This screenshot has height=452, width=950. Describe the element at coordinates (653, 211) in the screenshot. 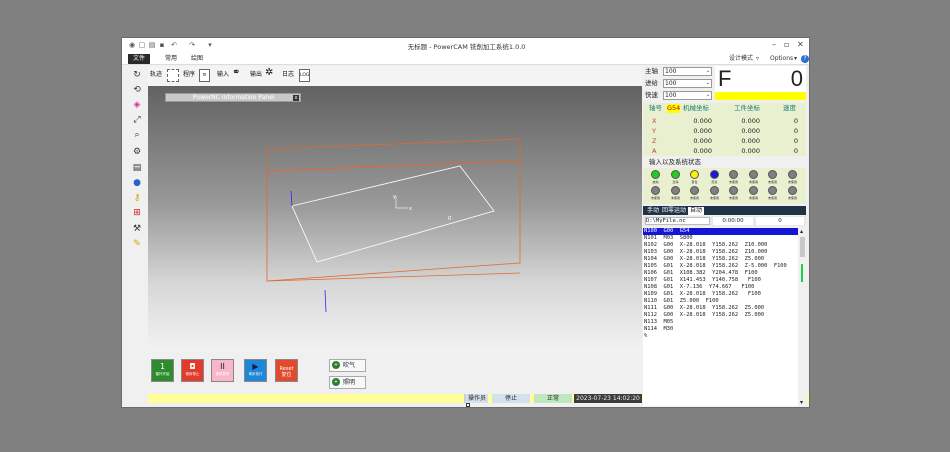

I see `tab-manual: 手动` at that location.